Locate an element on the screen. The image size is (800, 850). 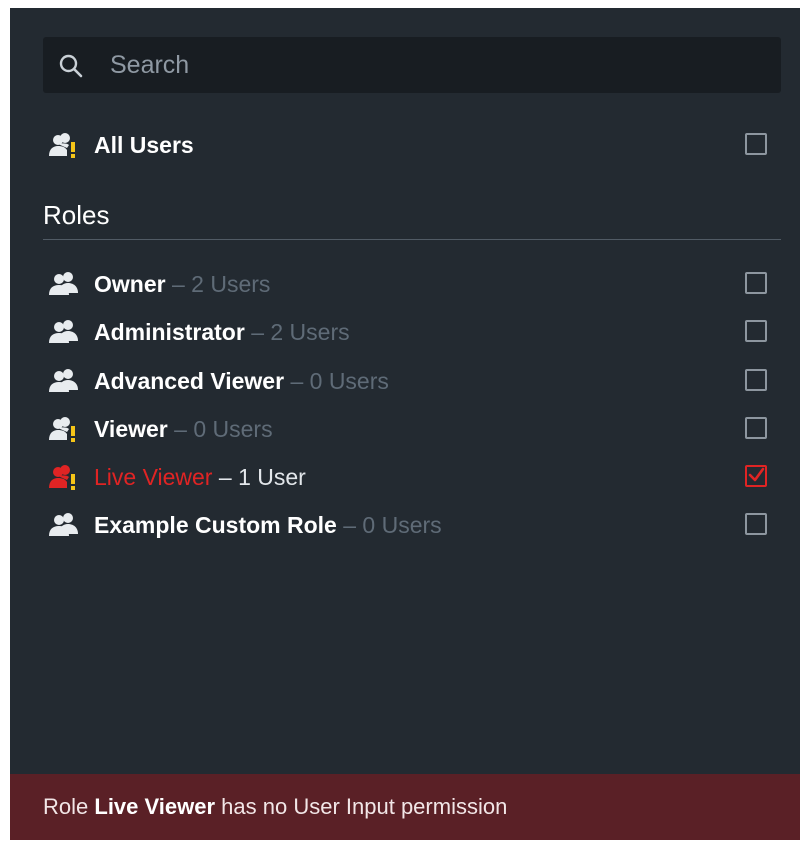
search-box is located at coordinates (412, 65).